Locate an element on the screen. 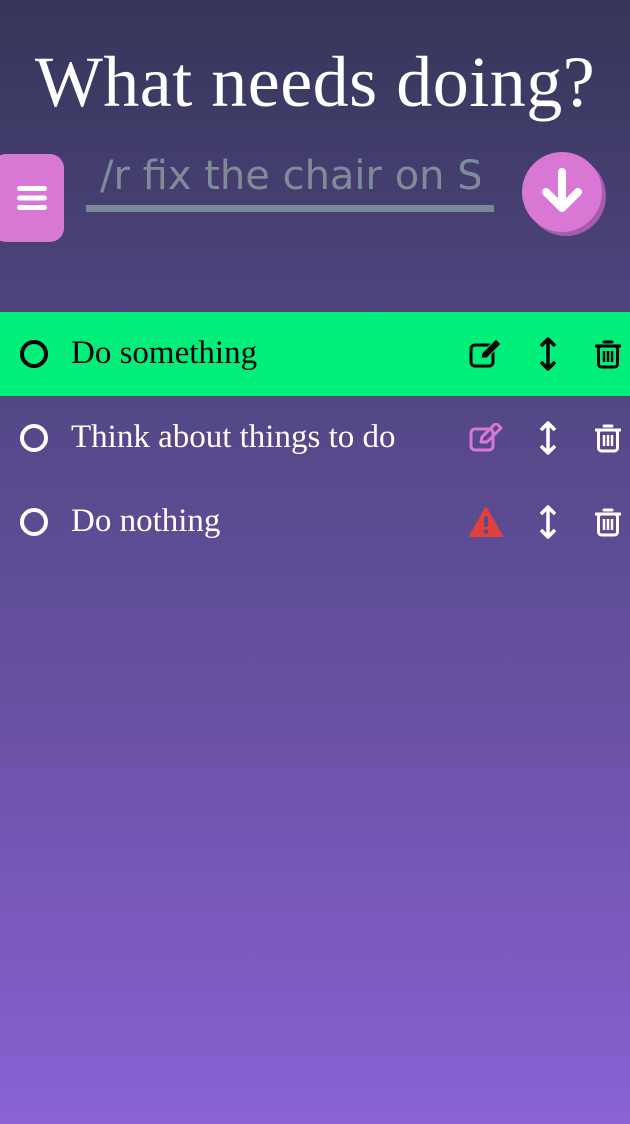  todo-item: Do nothing is located at coordinates (315, 522).